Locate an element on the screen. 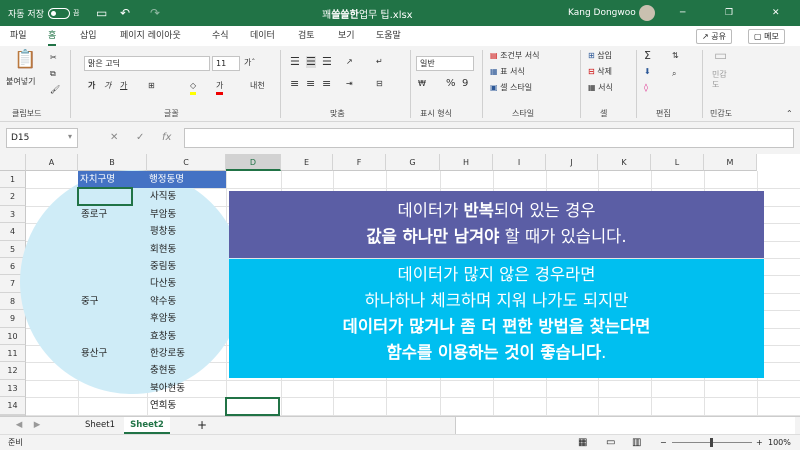  cancel-icon: ✕ is located at coordinates (114, 137).